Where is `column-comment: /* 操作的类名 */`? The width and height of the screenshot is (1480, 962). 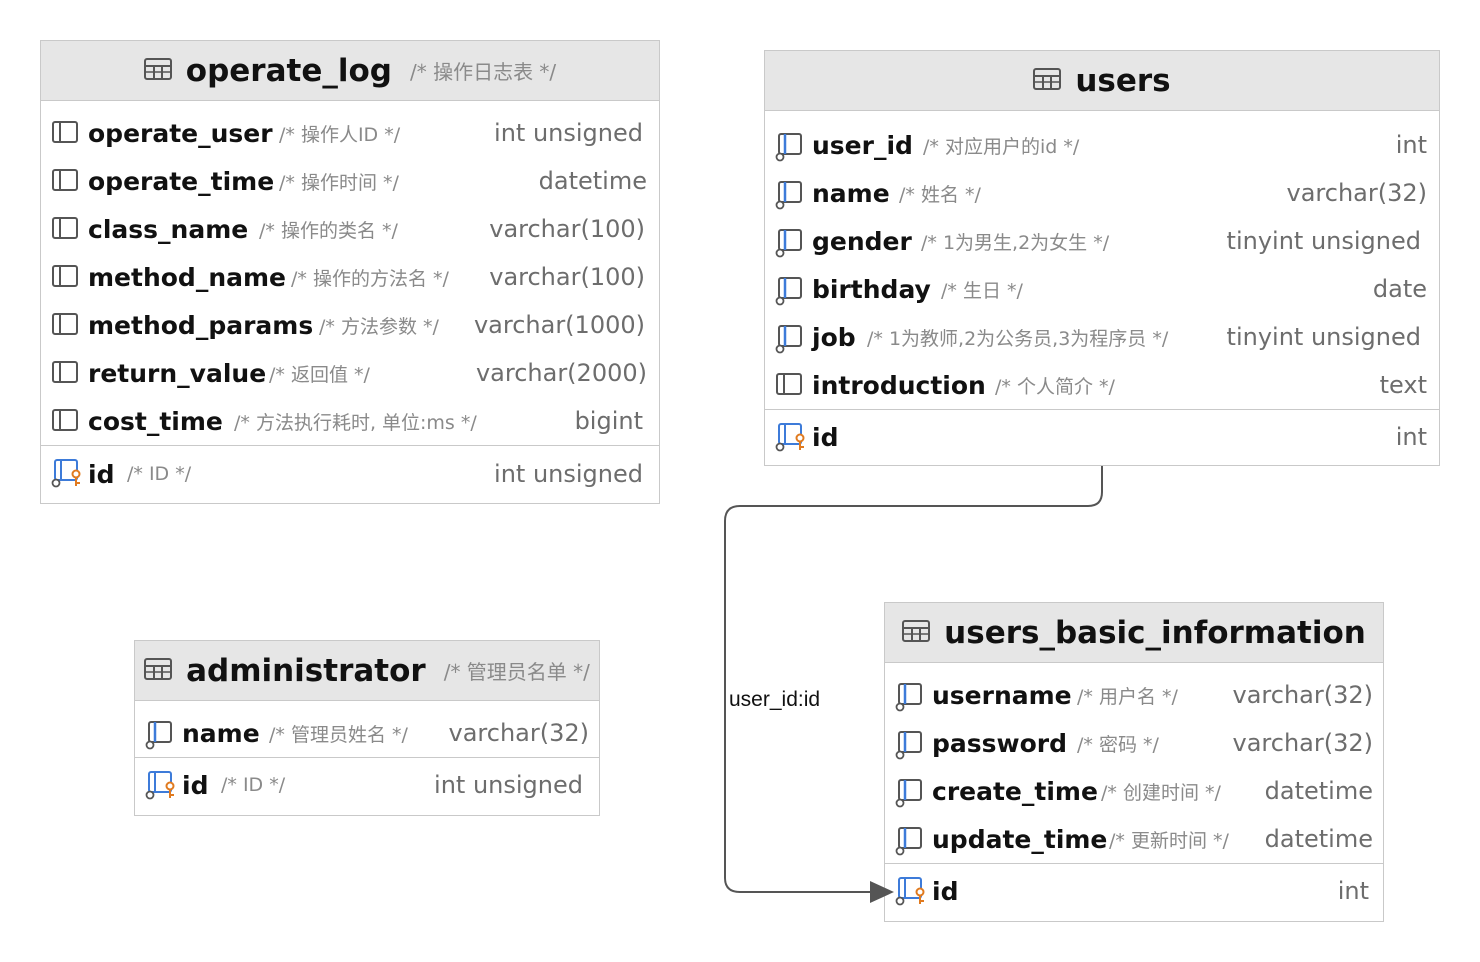 column-comment: /* 操作的类名 */ is located at coordinates (328, 230).